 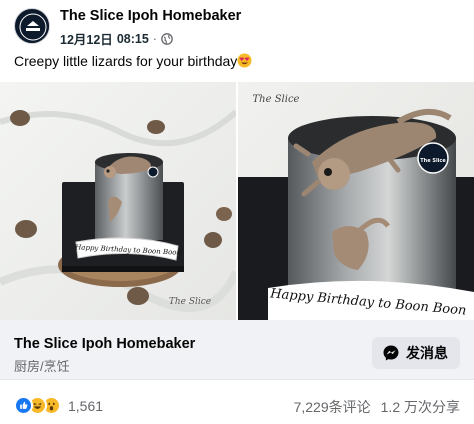 What do you see at coordinates (58, 405) in the screenshot?
I see `reactions-summary: 1,561` at bounding box center [58, 405].